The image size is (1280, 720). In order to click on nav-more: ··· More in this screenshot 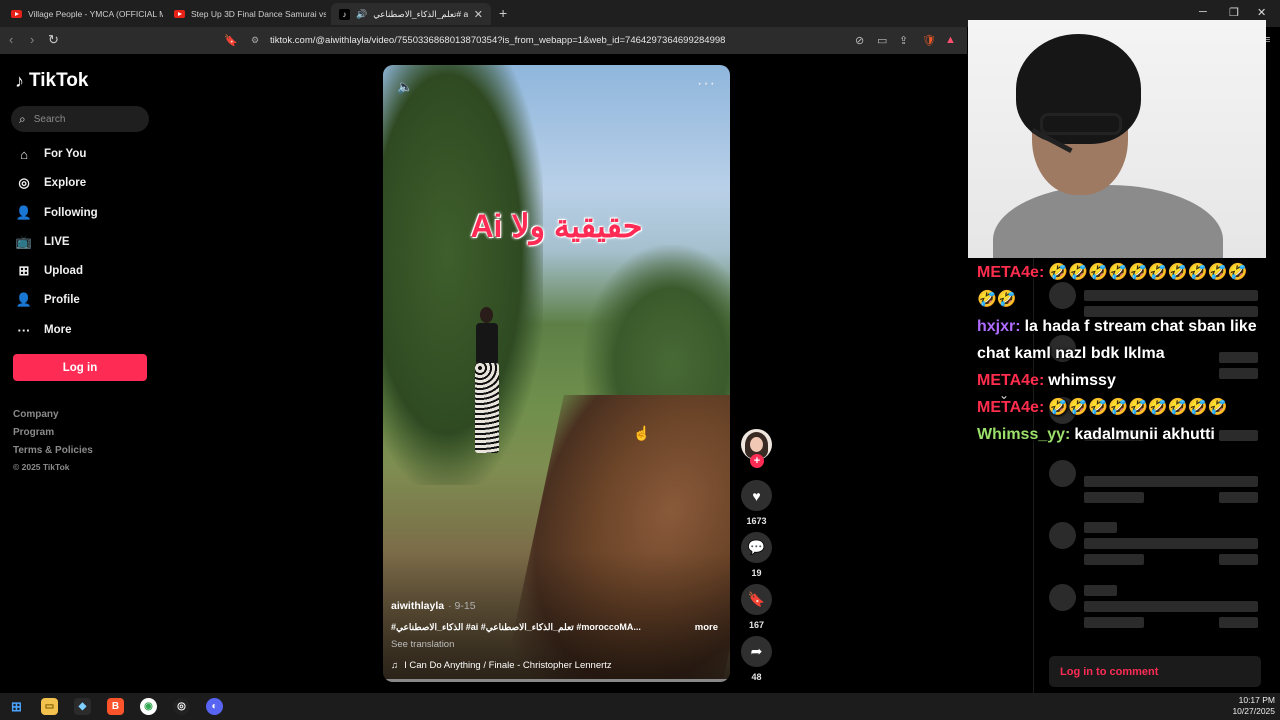, I will do `click(44, 330)`.